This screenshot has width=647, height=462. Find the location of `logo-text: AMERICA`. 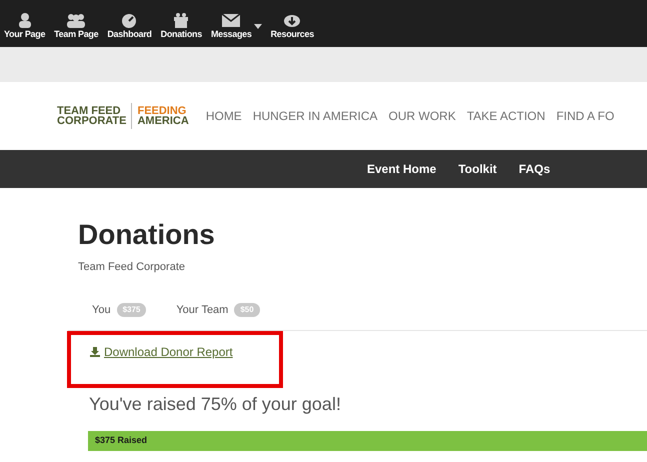

logo-text: AMERICA is located at coordinates (163, 121).